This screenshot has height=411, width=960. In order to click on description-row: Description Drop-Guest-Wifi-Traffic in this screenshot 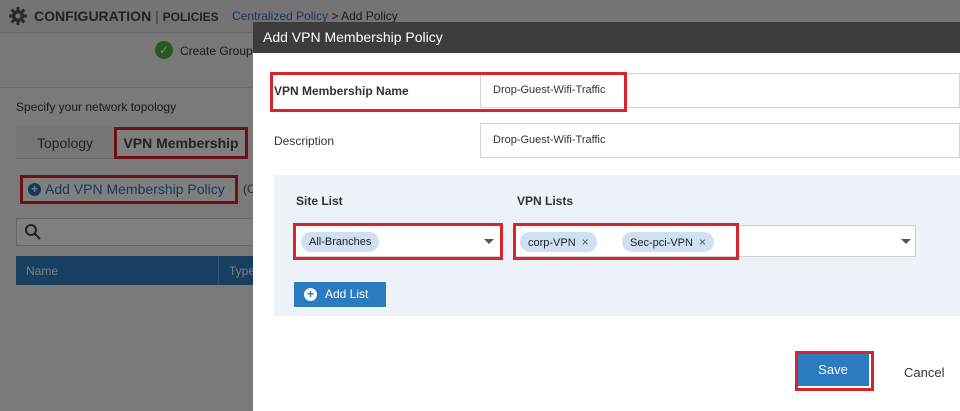, I will do `click(606, 141)`.